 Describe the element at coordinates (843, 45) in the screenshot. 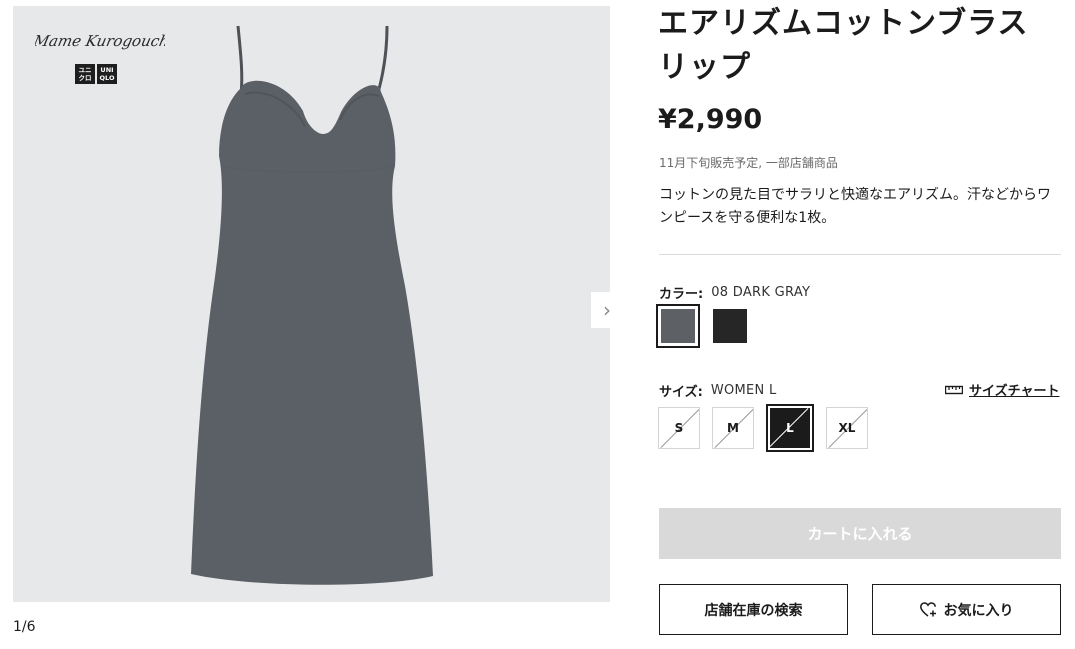

I see `product-title: エアリズムコットンブラスリップ` at that location.